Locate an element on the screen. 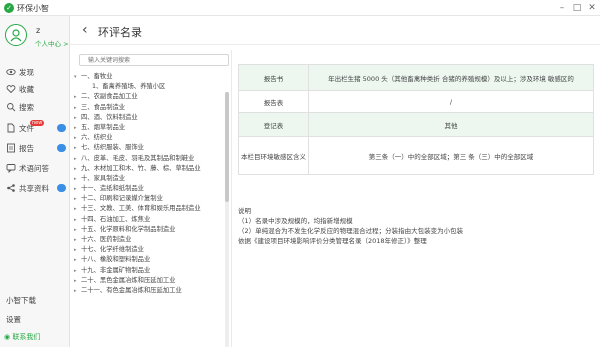 The width and height of the screenshot is (600, 347). tree-item: ▸ 十四、石油加工、炼焦业 is located at coordinates (149, 220).